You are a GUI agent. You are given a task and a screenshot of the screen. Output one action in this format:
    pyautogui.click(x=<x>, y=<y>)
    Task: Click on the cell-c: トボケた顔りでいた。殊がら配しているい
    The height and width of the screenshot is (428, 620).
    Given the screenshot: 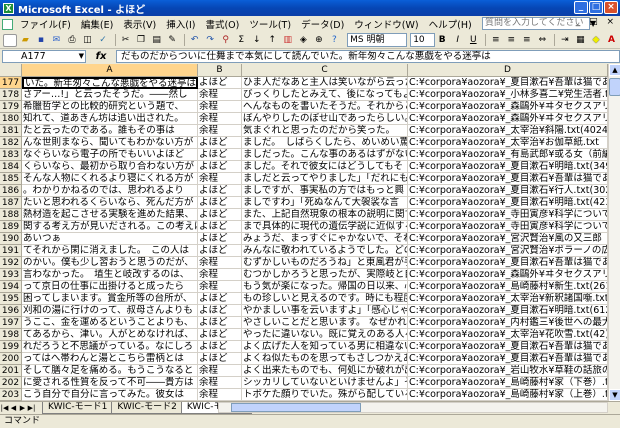 What is the action you would take?
    pyautogui.click(x=325, y=395)
    